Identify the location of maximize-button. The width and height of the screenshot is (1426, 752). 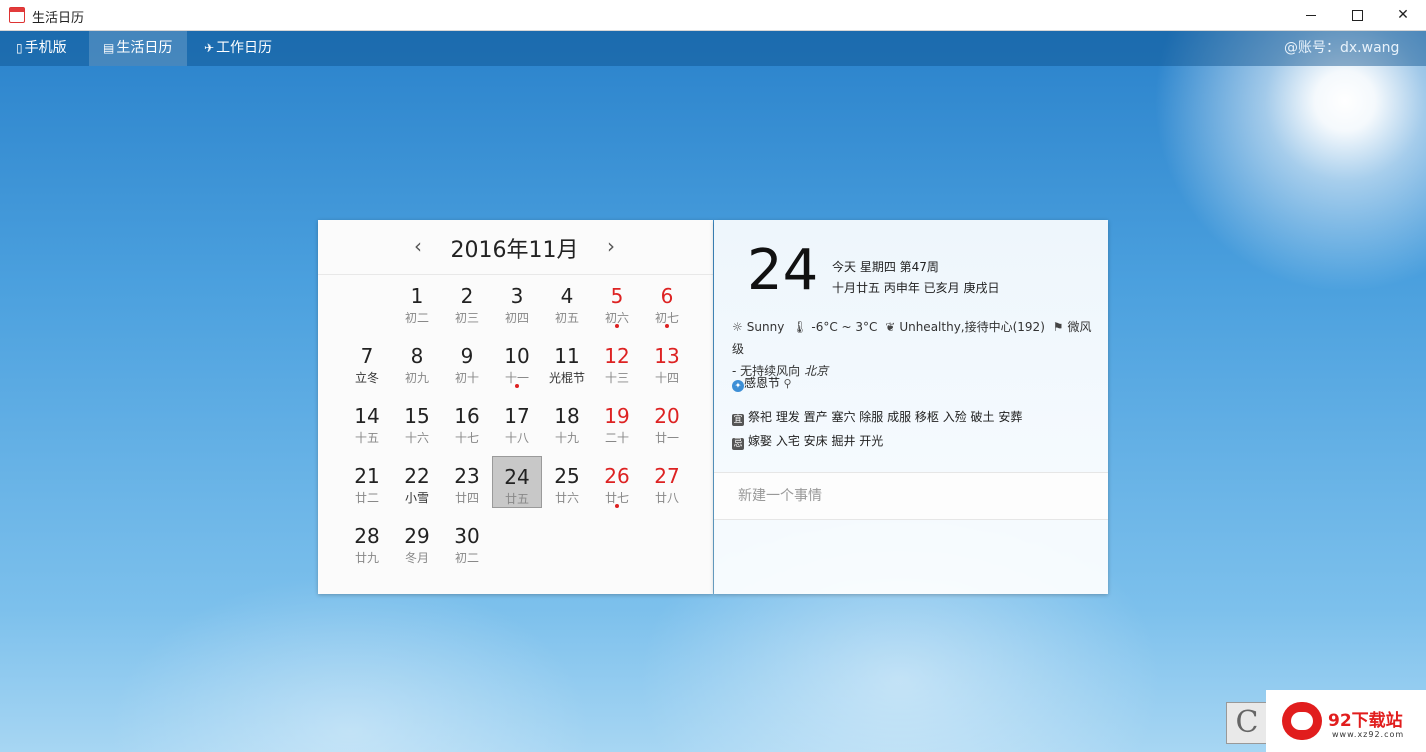
(1357, 15).